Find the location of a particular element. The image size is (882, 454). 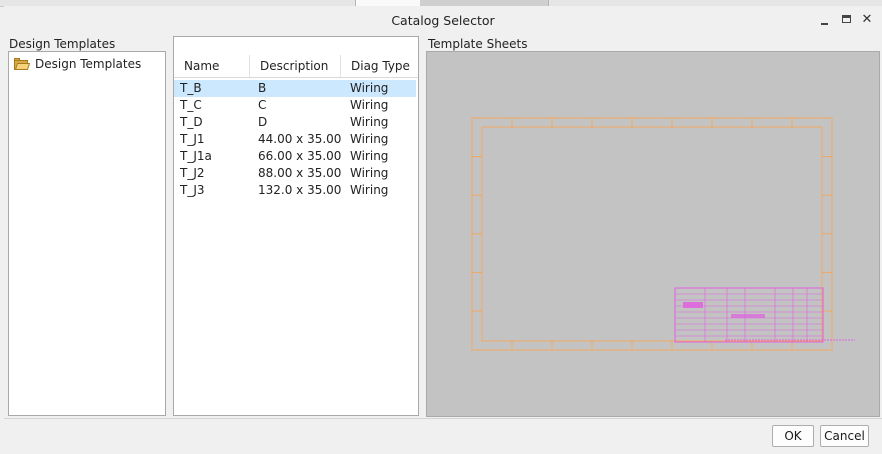

list-header: Name Description Diag Type is located at coordinates (296, 66).